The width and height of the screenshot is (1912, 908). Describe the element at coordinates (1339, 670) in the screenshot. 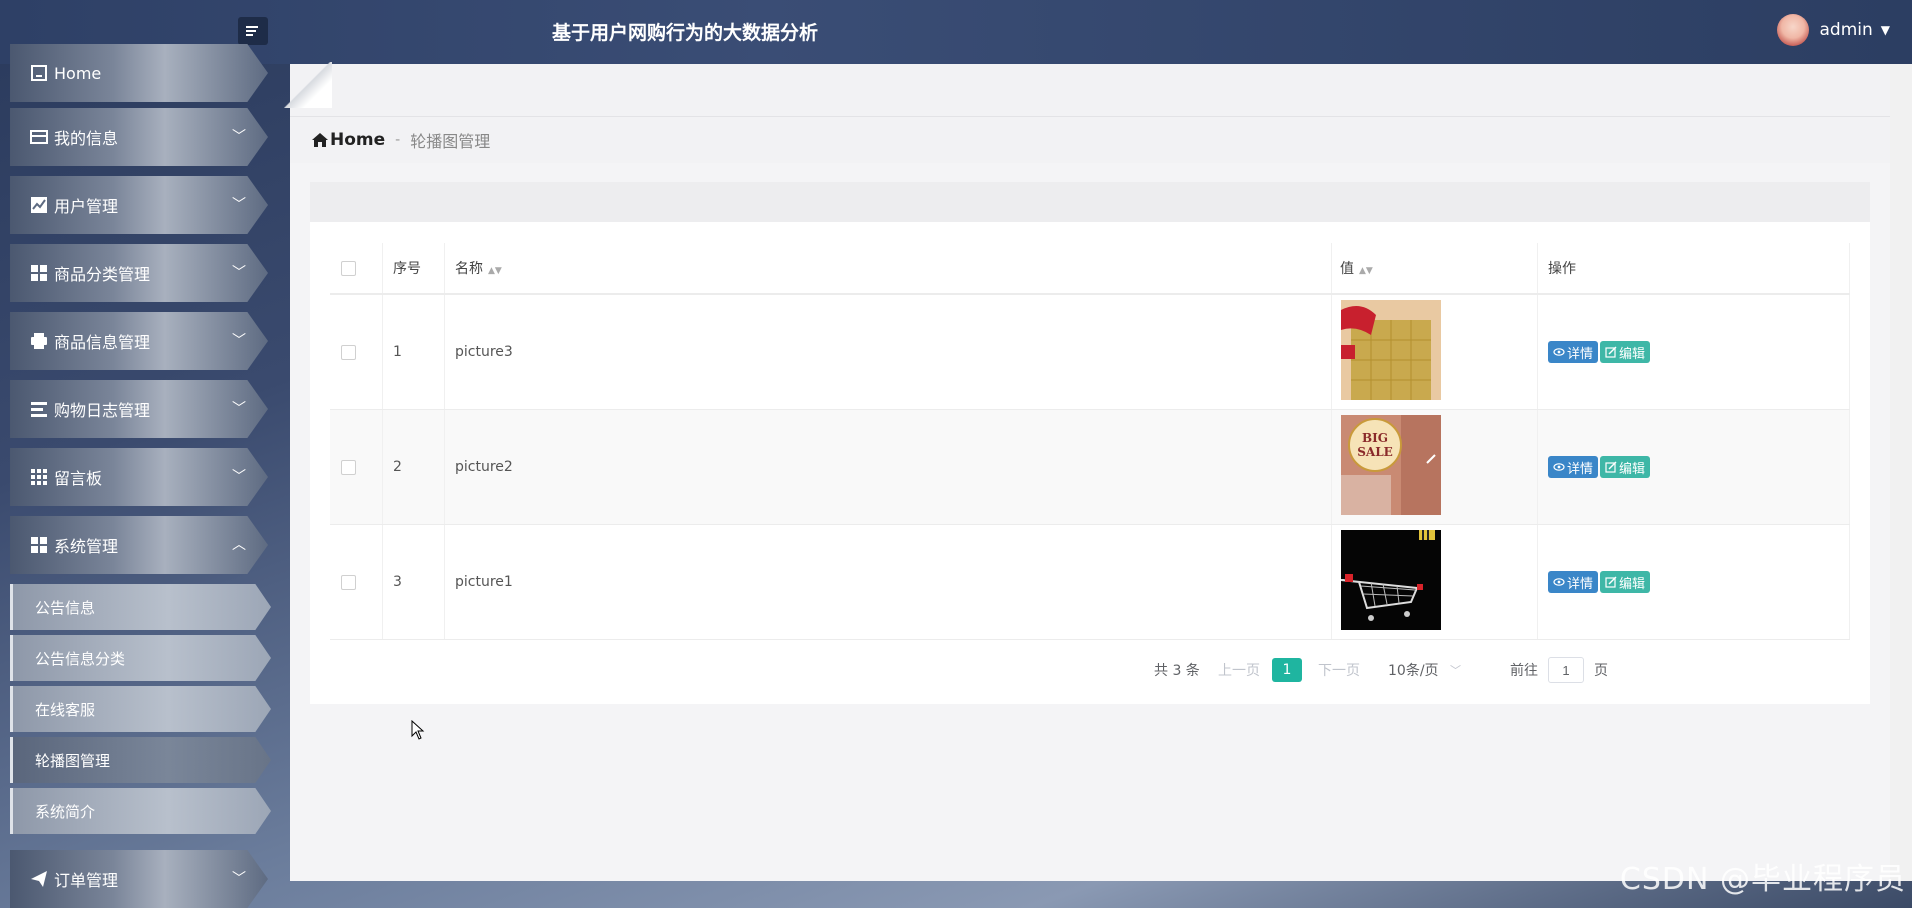

I see `next-page-button: 下一页` at that location.